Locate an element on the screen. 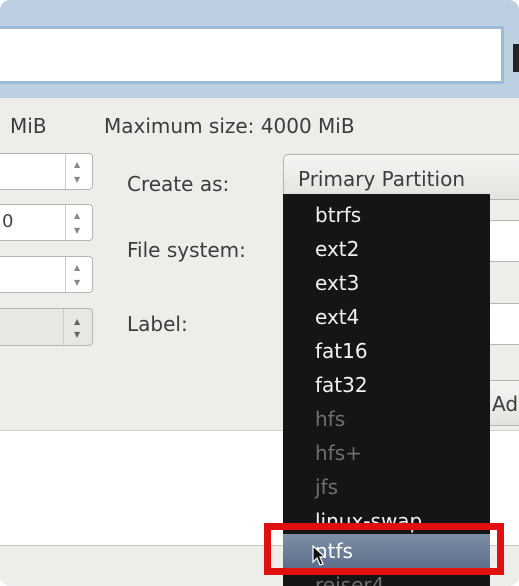 This screenshot has width=519, height=586. menu-item-jfs: jfs is located at coordinates (327, 487).